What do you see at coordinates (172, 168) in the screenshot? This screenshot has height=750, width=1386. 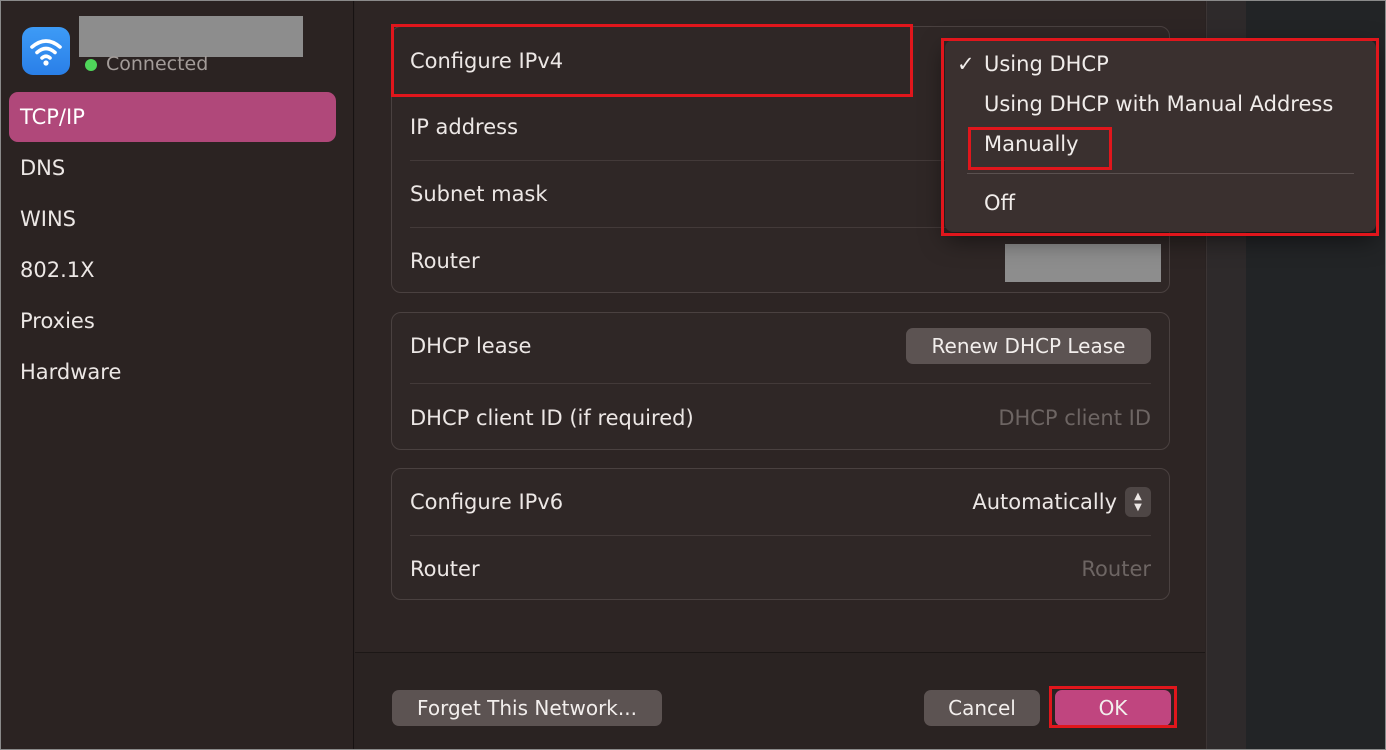 I see `sidebar-item-dns: DNS` at bounding box center [172, 168].